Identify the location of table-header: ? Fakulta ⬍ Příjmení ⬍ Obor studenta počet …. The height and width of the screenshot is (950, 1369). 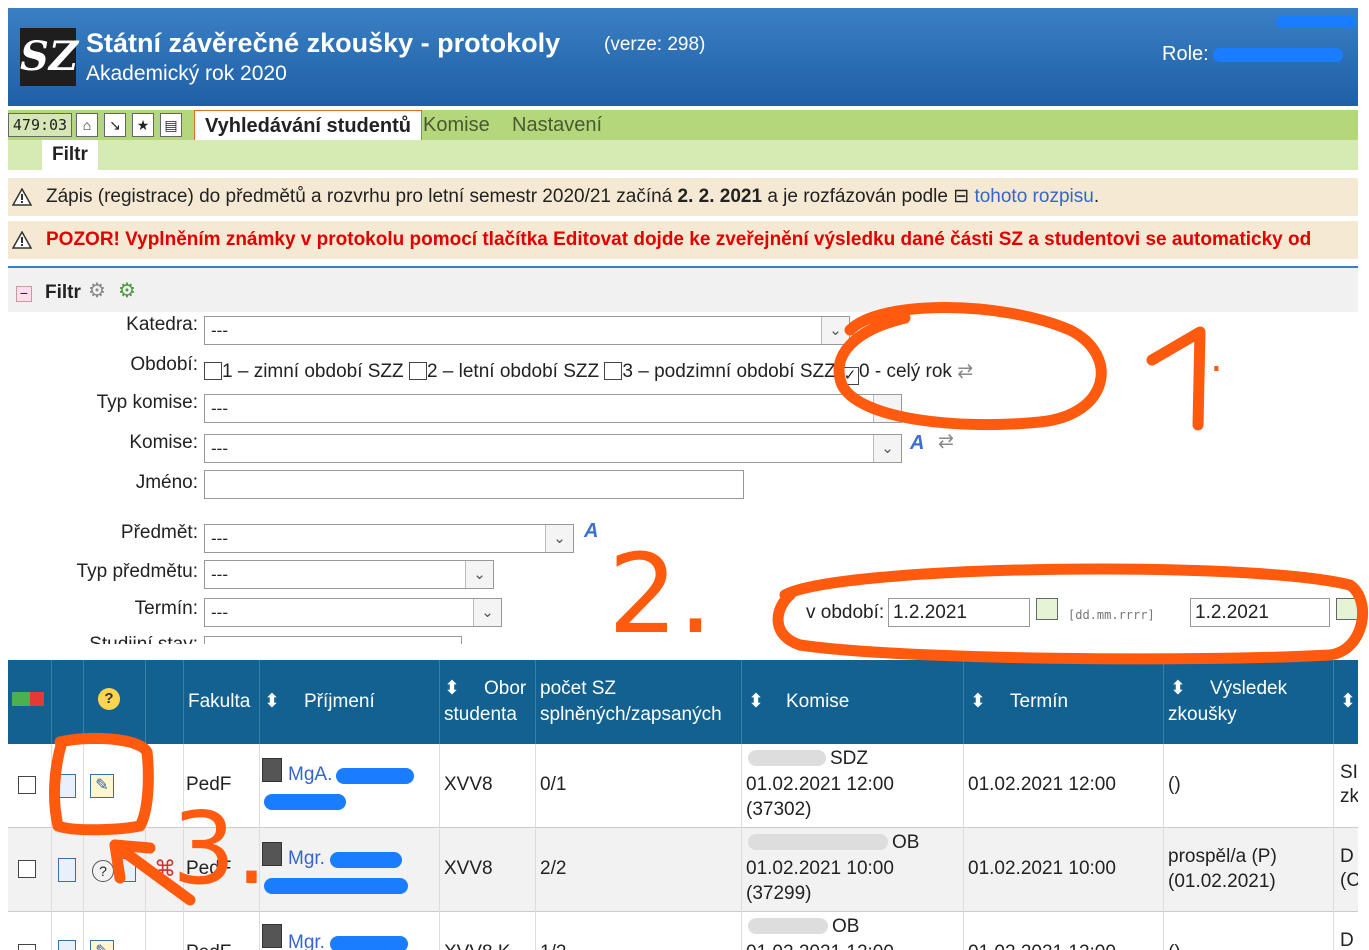
(683, 702).